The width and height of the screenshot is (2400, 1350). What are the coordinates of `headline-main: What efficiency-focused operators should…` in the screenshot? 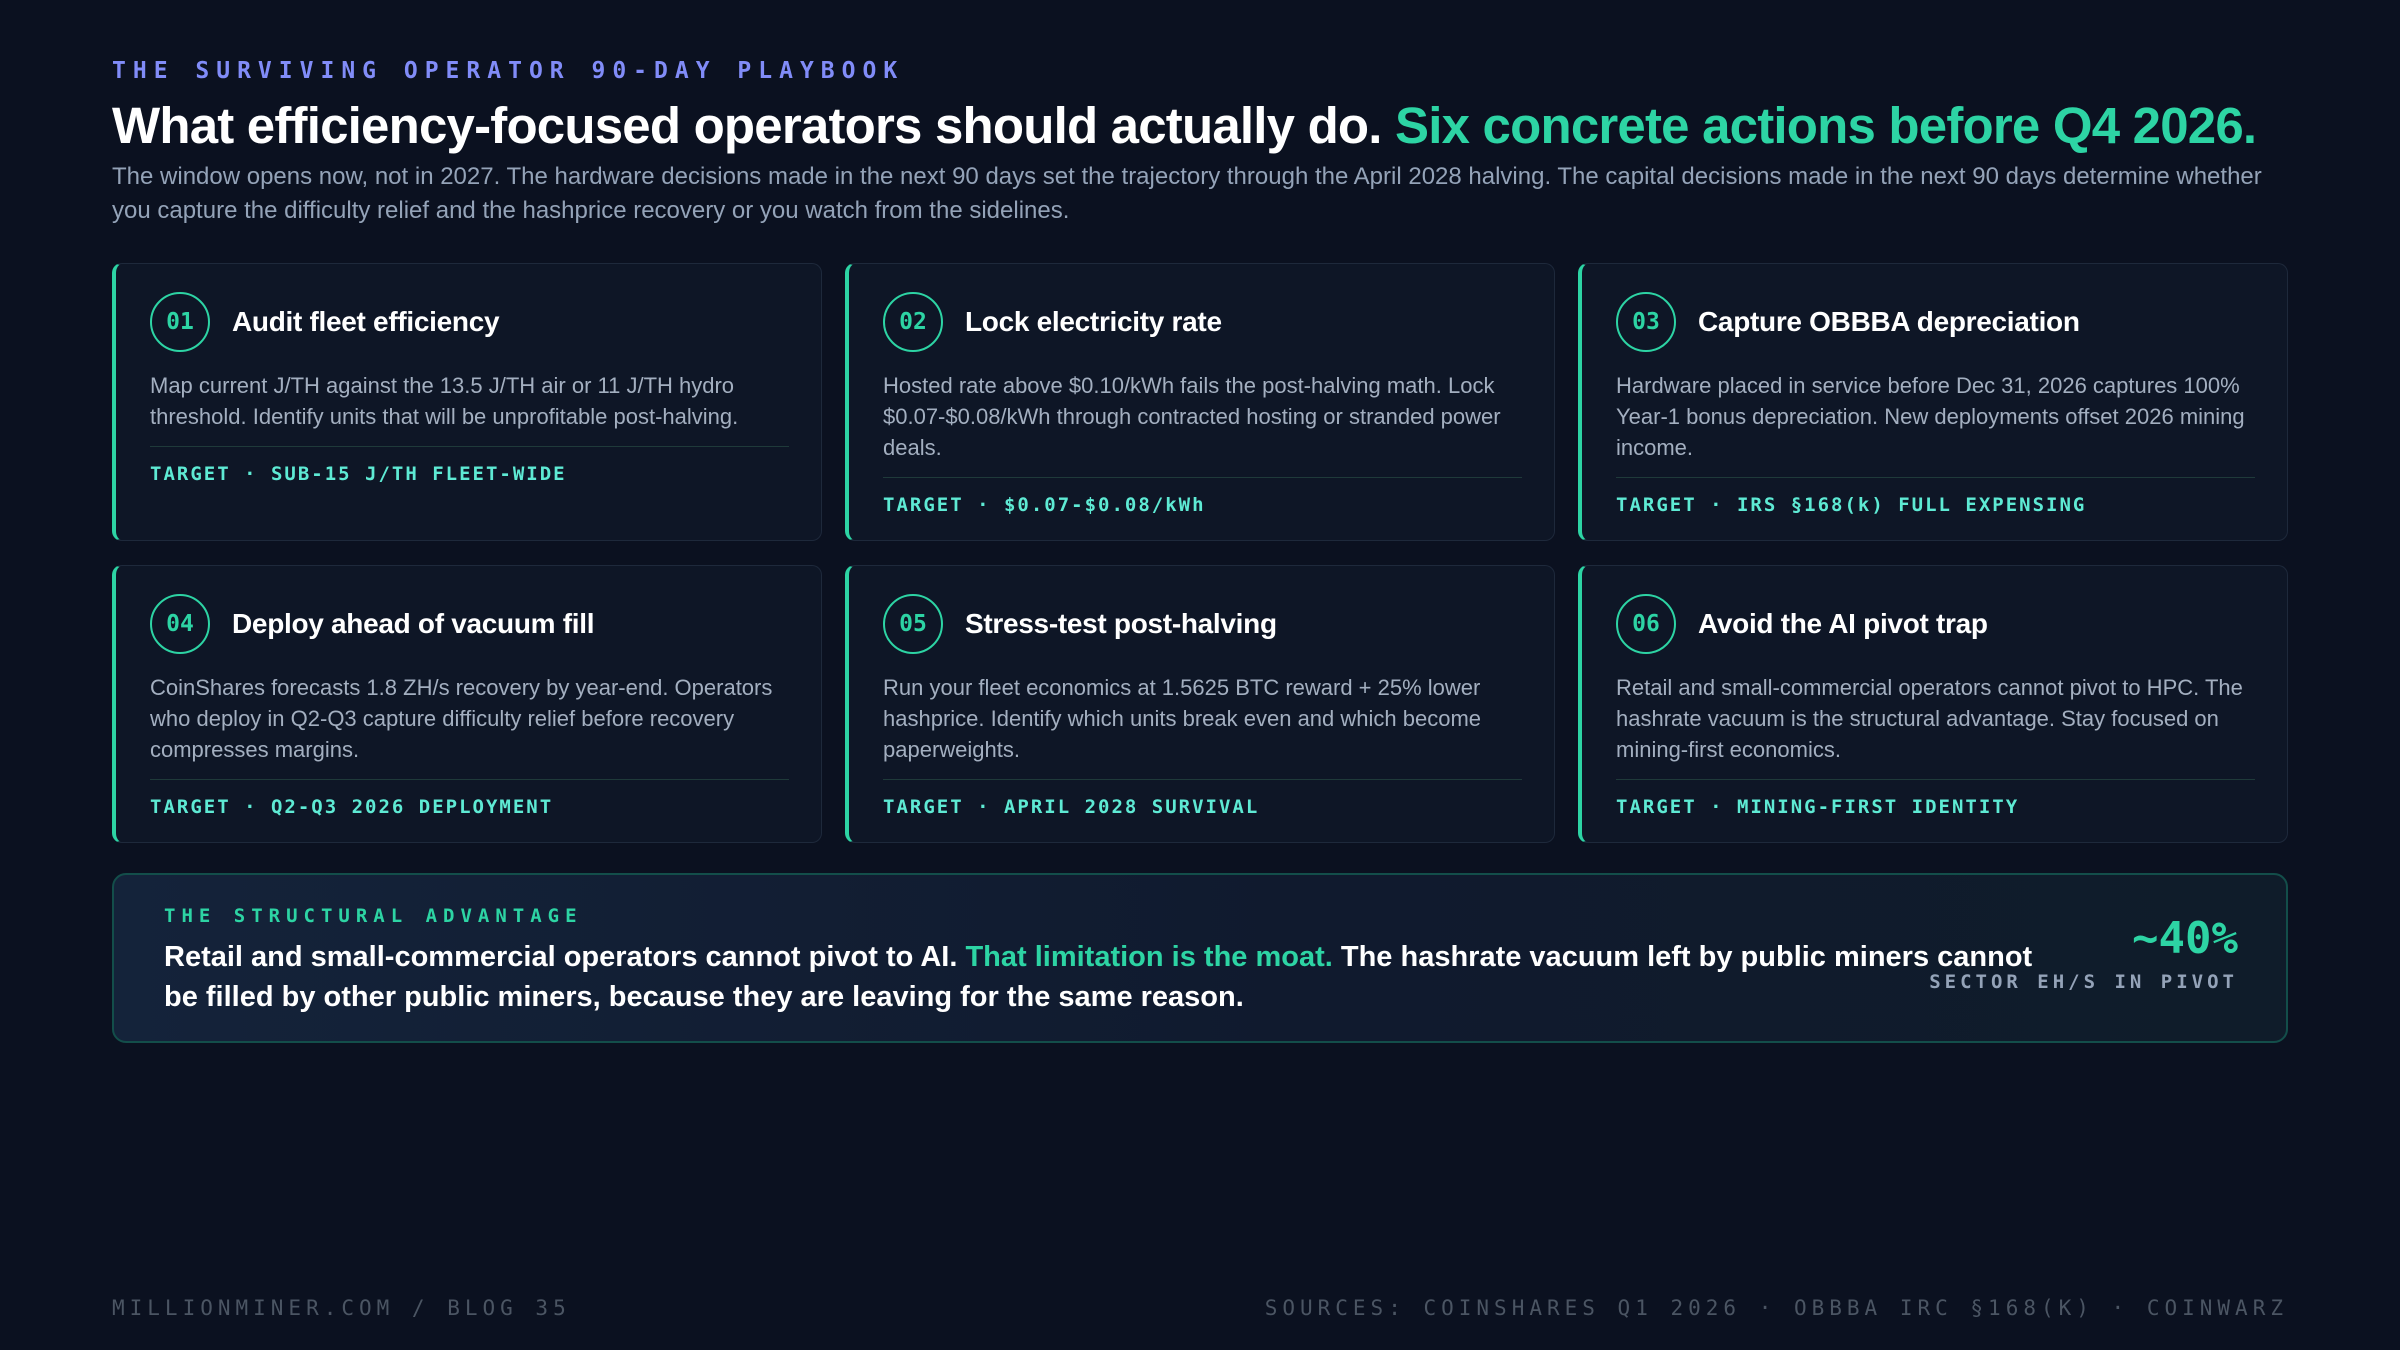 It's located at (747, 125).